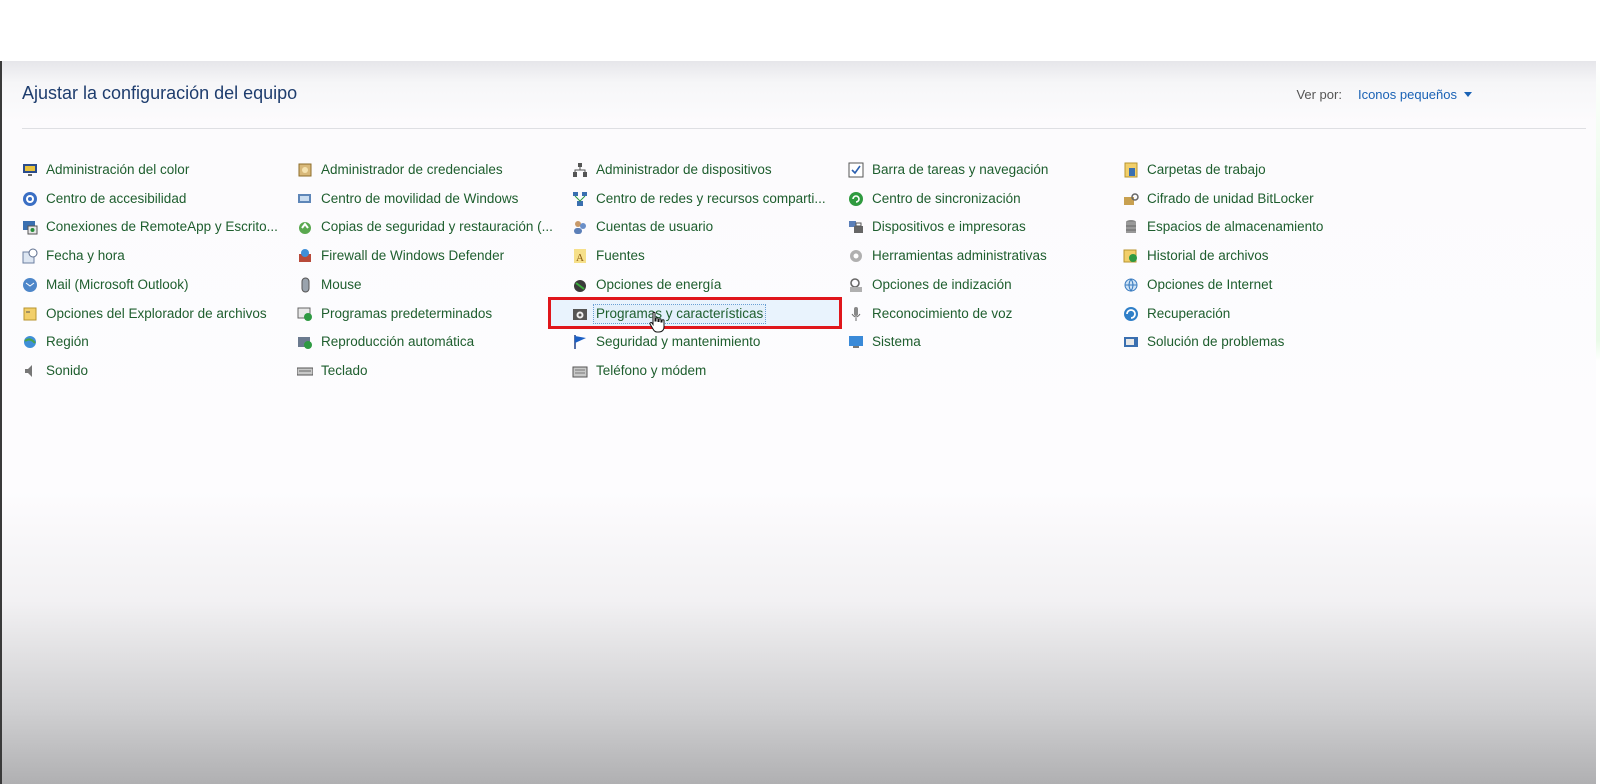  I want to click on control-panel-item-microphone: Reconocimiento de voz, so click(930, 314).